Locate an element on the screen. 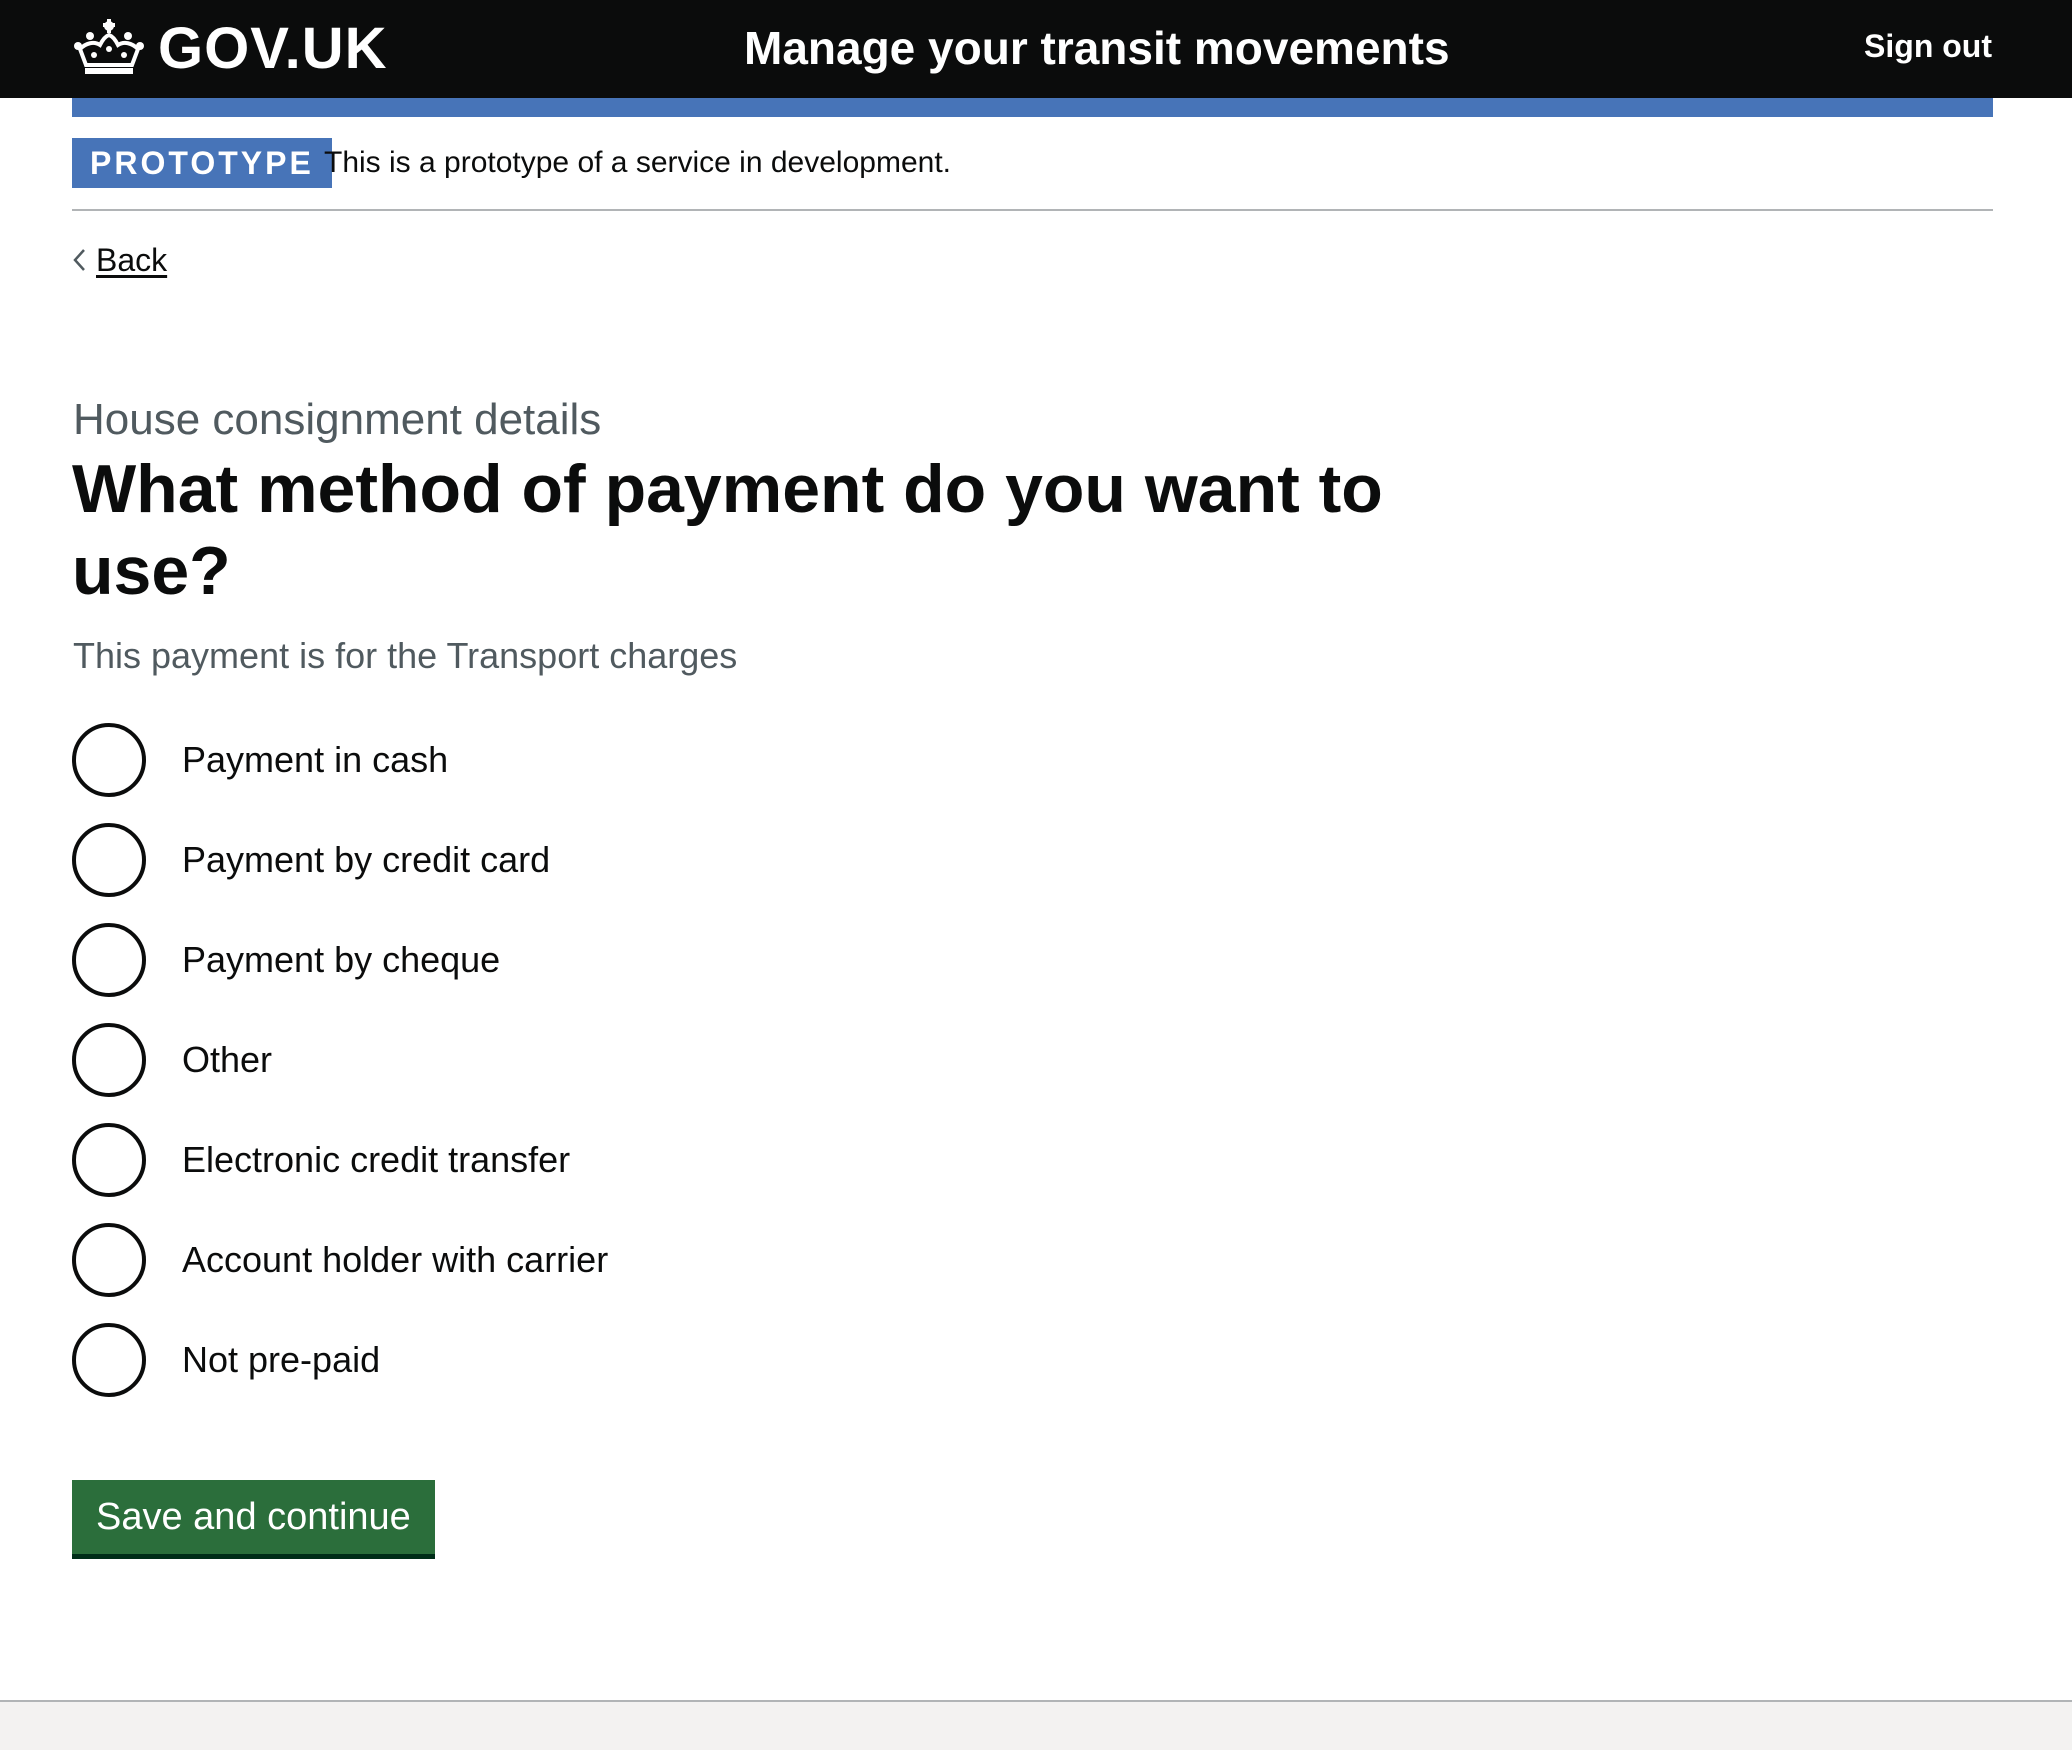  govuk-logo-link: GOV.UK is located at coordinates (229, 49).